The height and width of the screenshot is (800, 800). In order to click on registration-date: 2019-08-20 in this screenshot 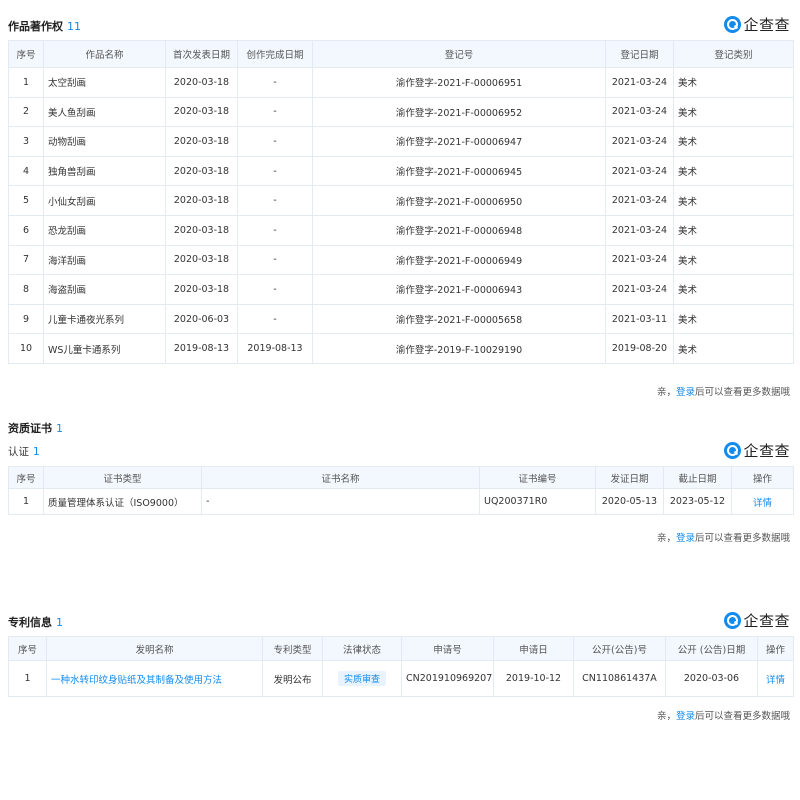, I will do `click(639, 348)`.